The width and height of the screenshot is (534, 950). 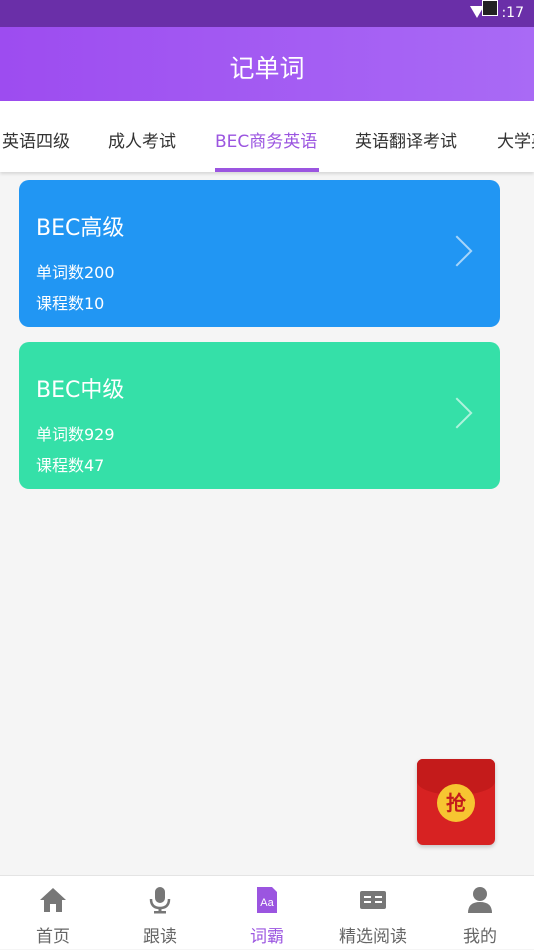 I want to click on card-course-count: 课程数47, so click(x=70, y=465).